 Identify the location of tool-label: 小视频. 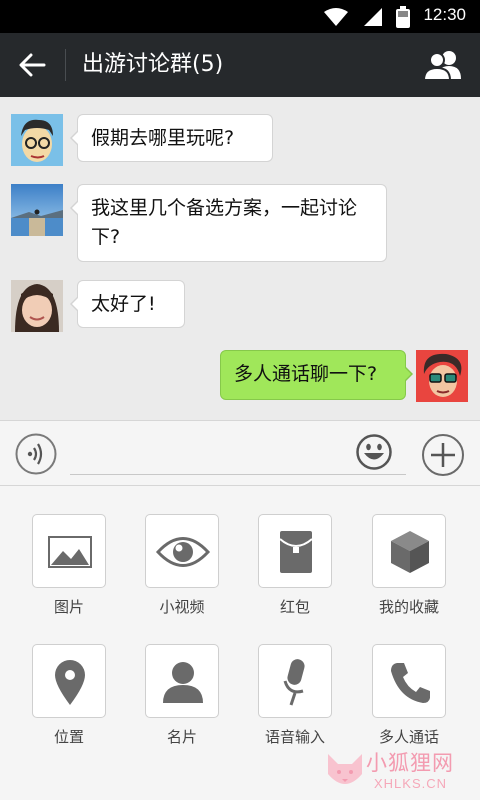
(182, 607).